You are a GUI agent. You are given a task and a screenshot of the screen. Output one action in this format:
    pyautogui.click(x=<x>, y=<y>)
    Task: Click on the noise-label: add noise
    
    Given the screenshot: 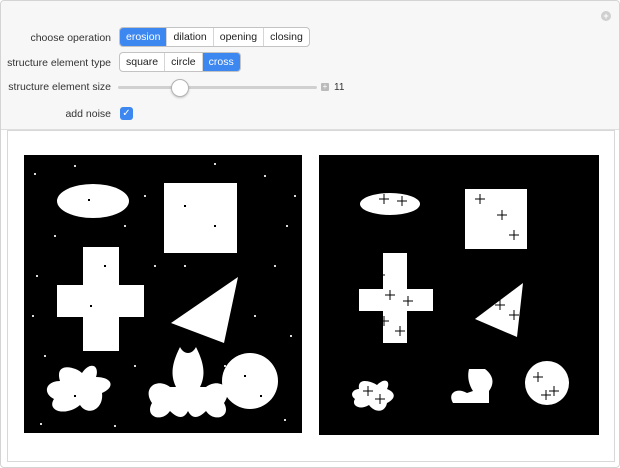 What is the action you would take?
    pyautogui.click(x=88, y=114)
    